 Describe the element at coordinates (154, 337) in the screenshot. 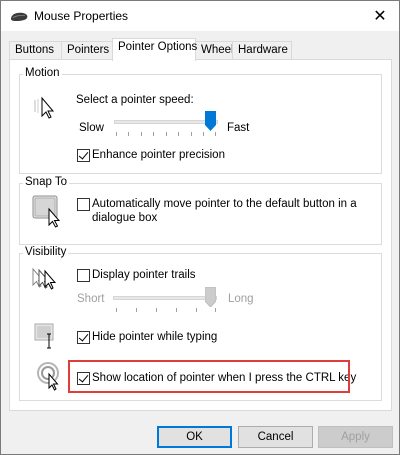

I see `hide-pointer-label: Hide pointer while typing` at that location.